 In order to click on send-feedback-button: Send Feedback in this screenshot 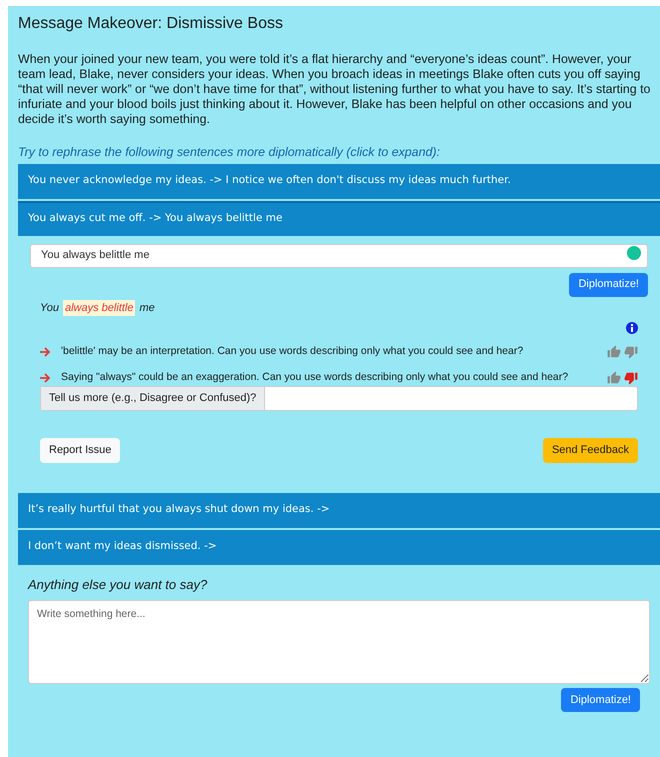, I will do `click(590, 450)`.